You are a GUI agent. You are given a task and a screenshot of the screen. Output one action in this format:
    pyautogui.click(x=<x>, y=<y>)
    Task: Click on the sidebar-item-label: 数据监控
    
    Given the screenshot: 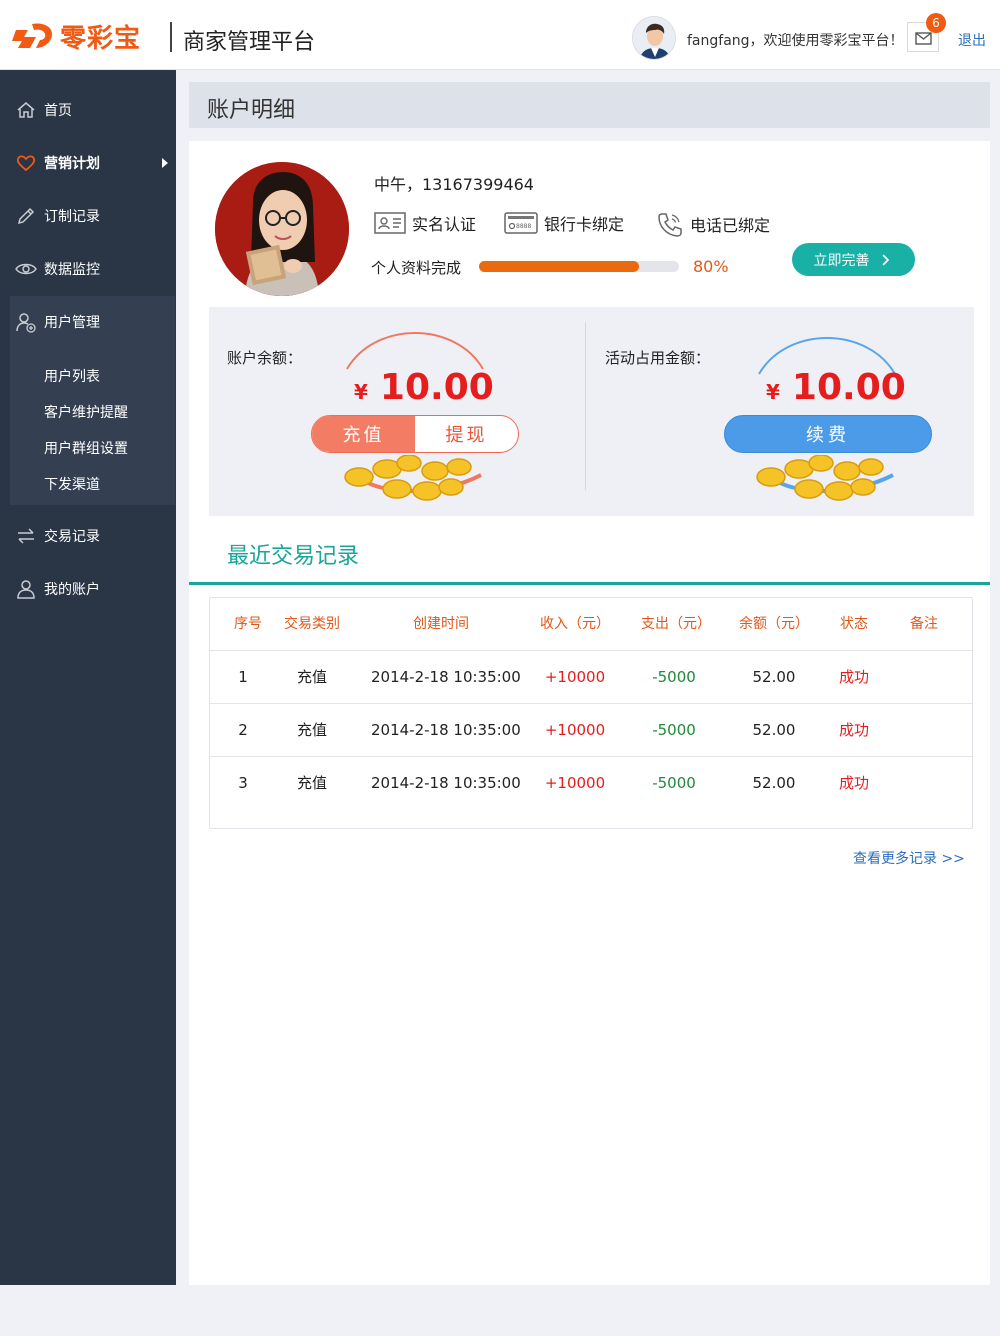 What is the action you would take?
    pyautogui.click(x=72, y=270)
    